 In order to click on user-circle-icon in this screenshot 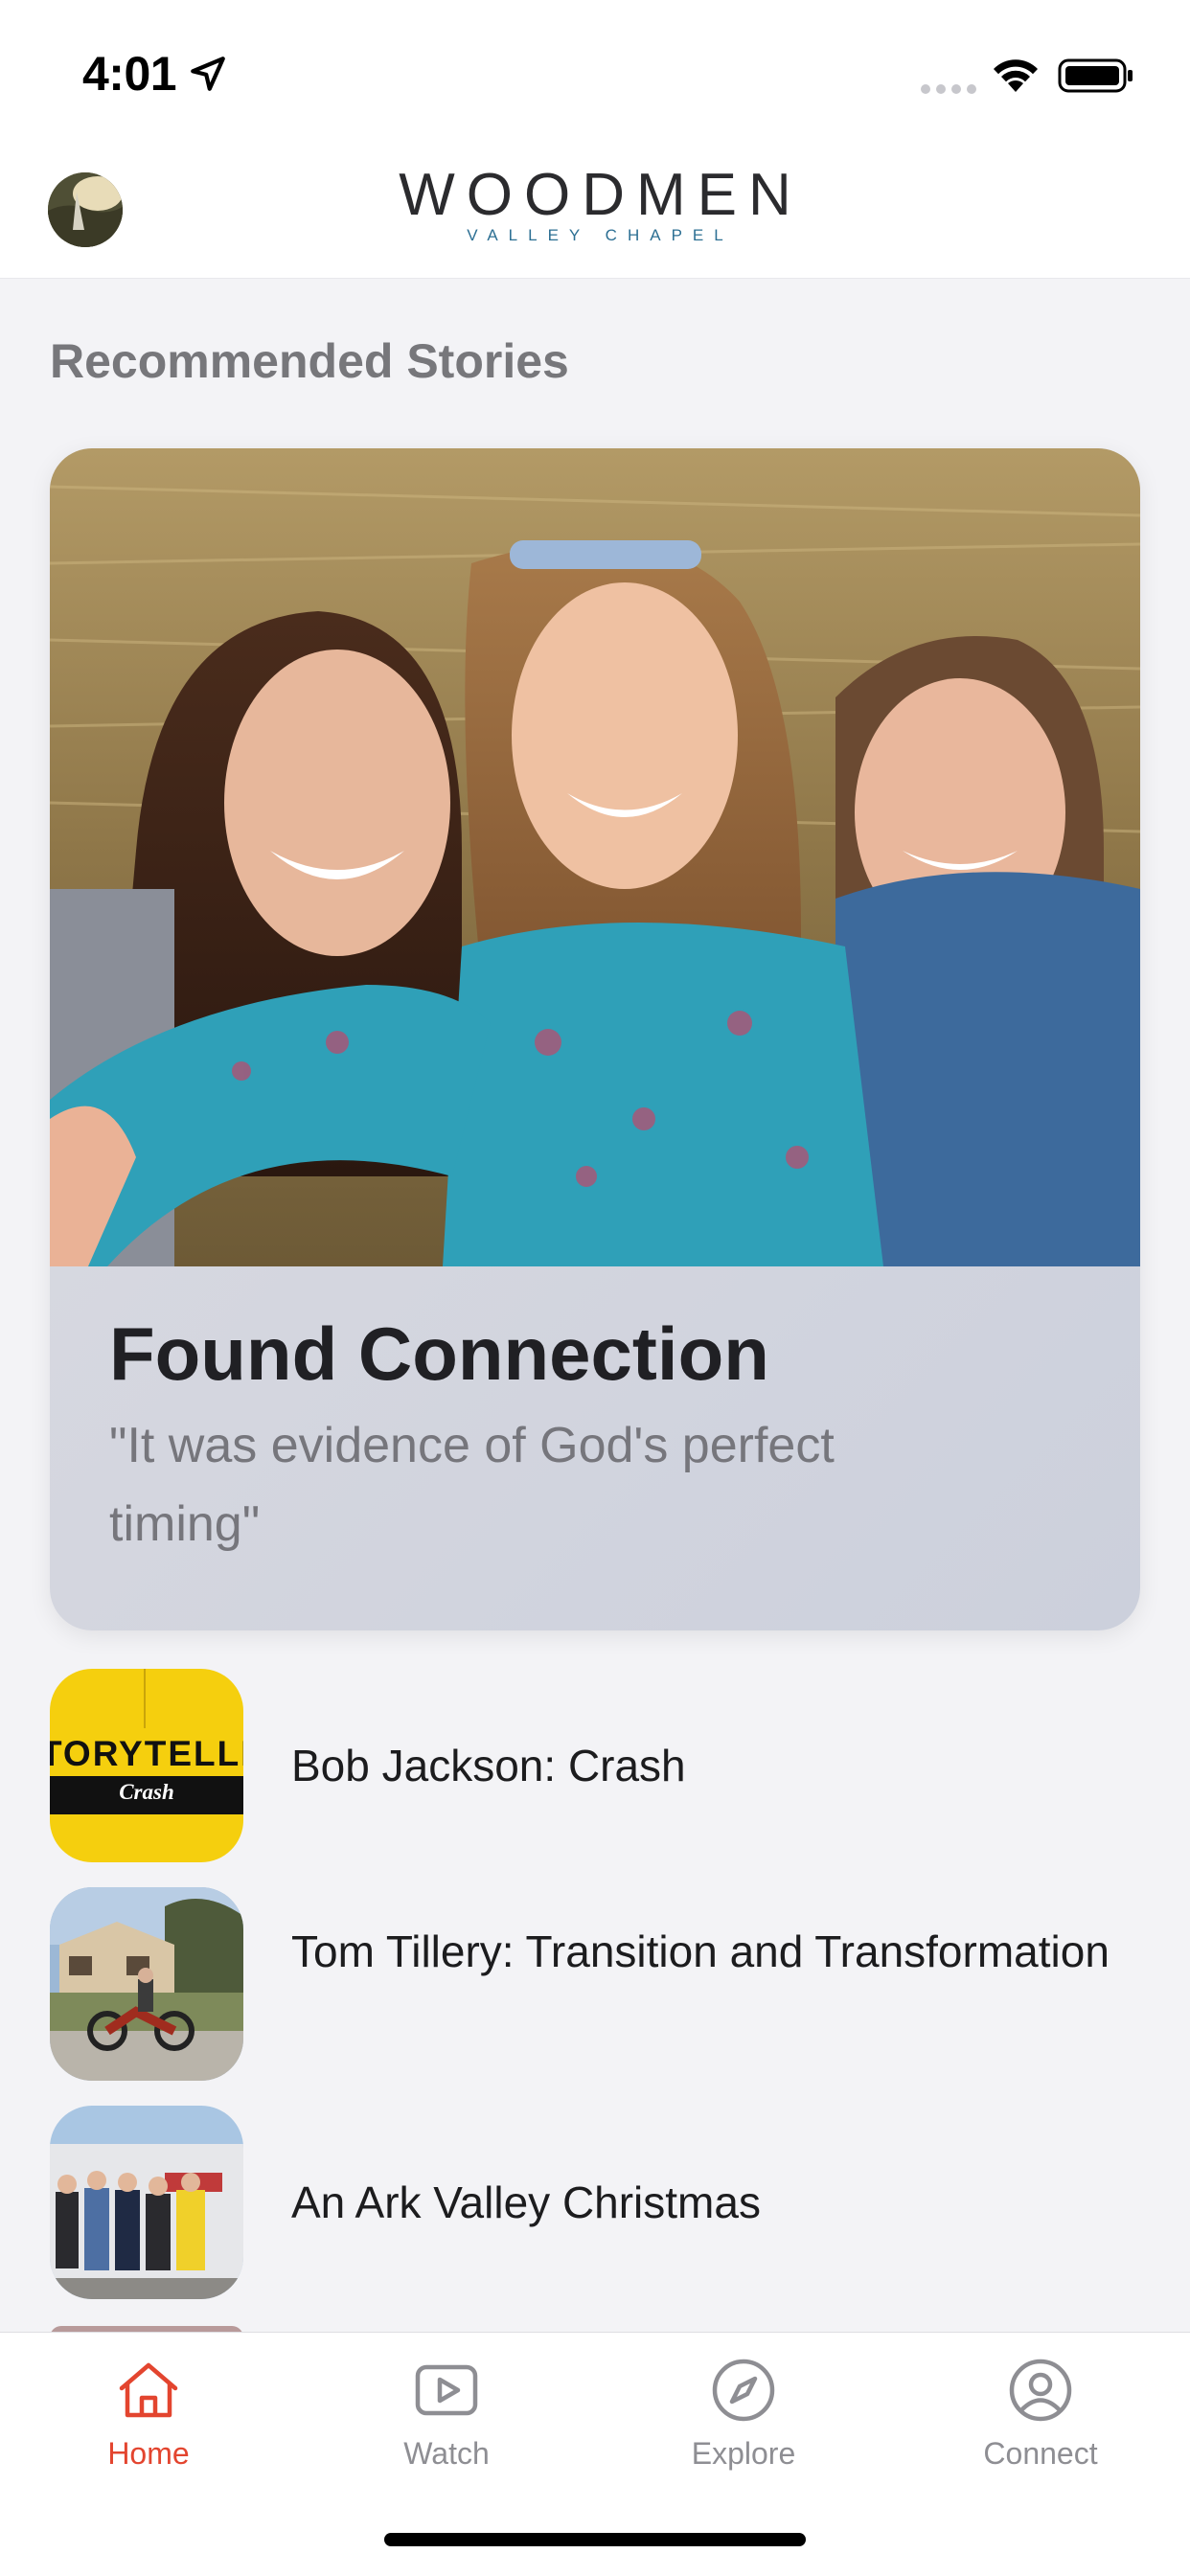, I will do `click(1040, 2390)`.